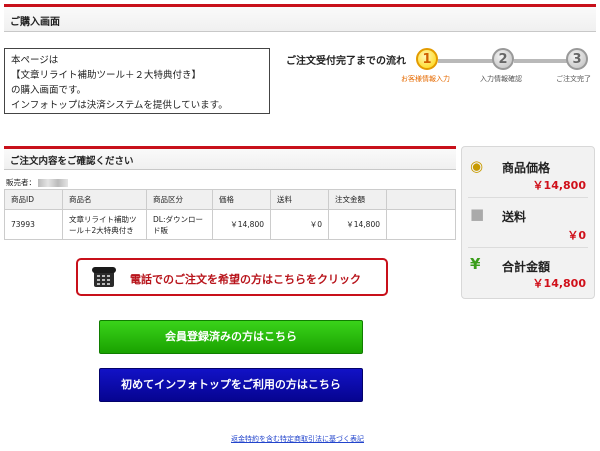 The height and width of the screenshot is (451, 600). What do you see at coordinates (119, 105) in the screenshot?
I see `intro-line: インフォトップは決済システムを提供しています。` at bounding box center [119, 105].